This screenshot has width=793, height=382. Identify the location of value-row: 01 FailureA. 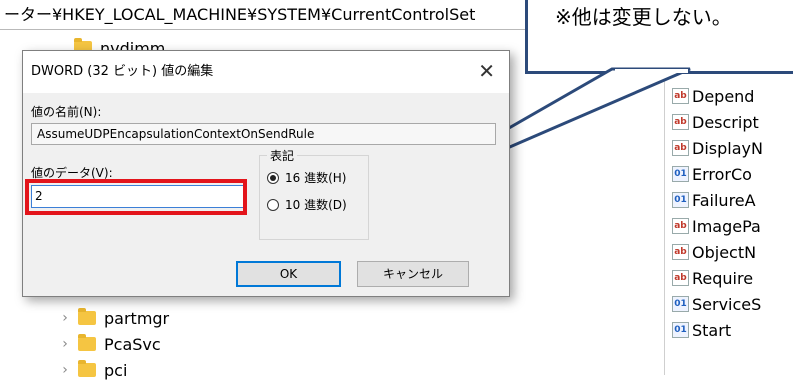
(714, 200).